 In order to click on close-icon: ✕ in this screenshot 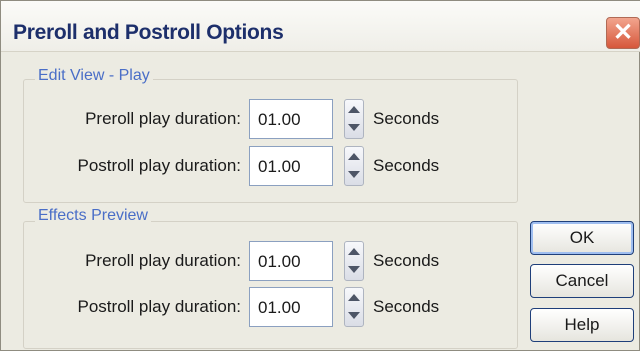, I will do `click(623, 32)`.